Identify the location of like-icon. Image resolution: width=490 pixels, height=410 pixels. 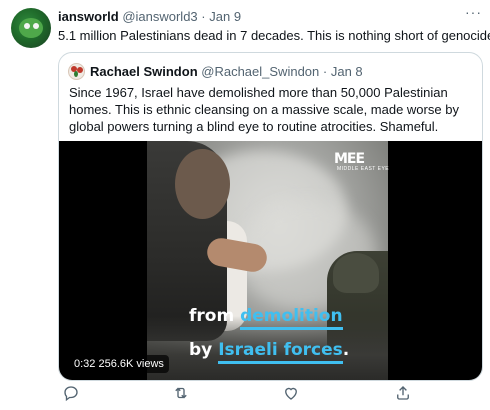
(292, 394).